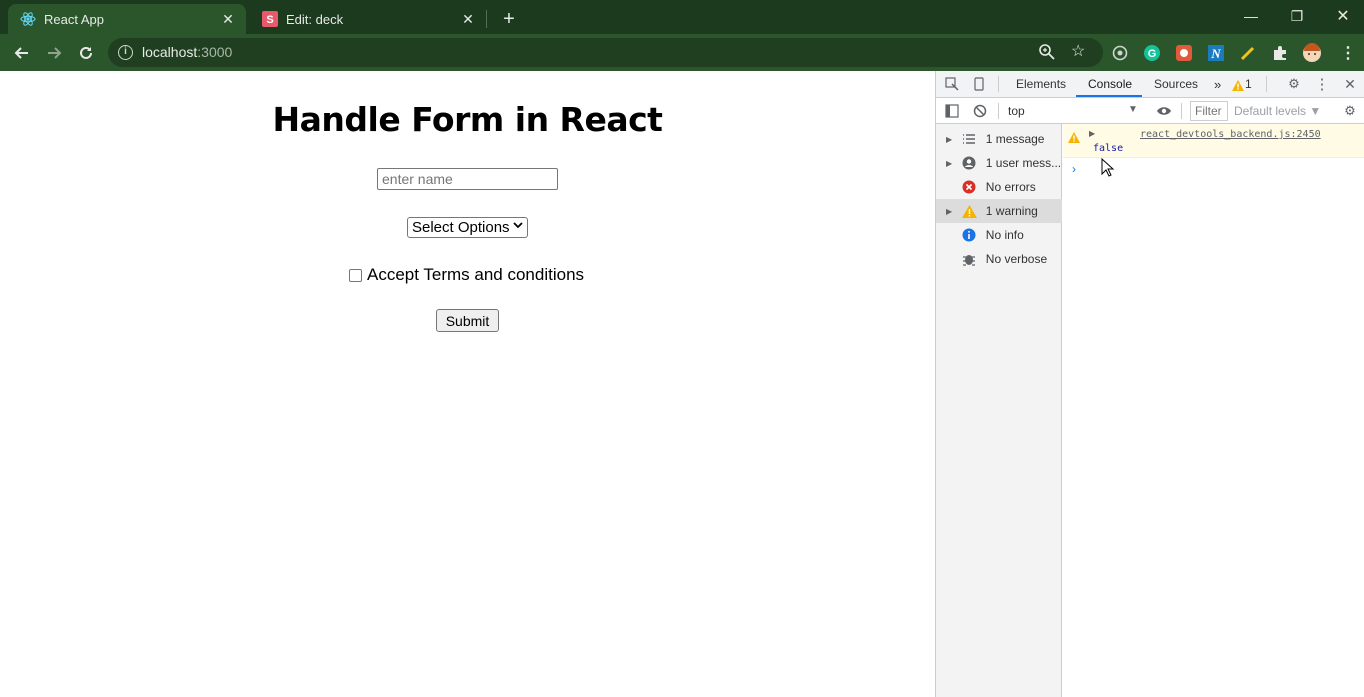 This screenshot has height=697, width=1364. Describe the element at coordinates (1010, 187) in the screenshot. I see `sidebar-item-label: No errors` at that location.